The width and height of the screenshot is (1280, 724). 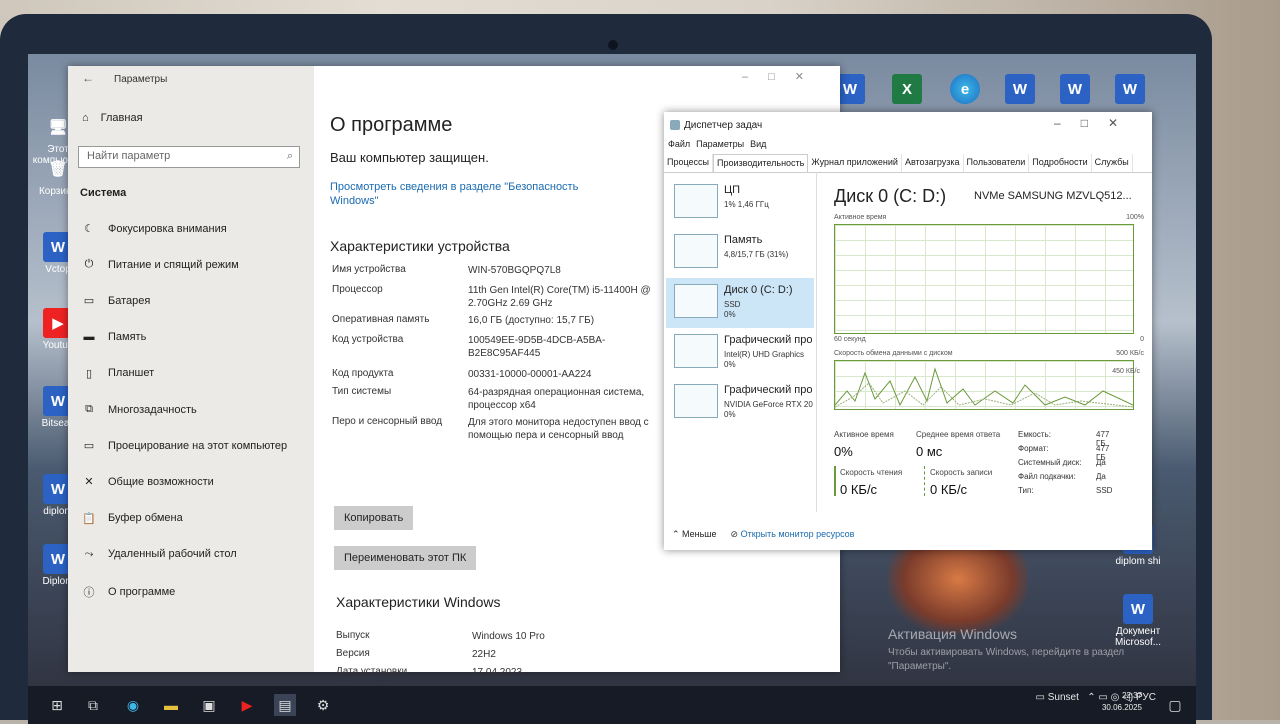 I want to click on edge-icon: ◉, so click(x=133, y=705).